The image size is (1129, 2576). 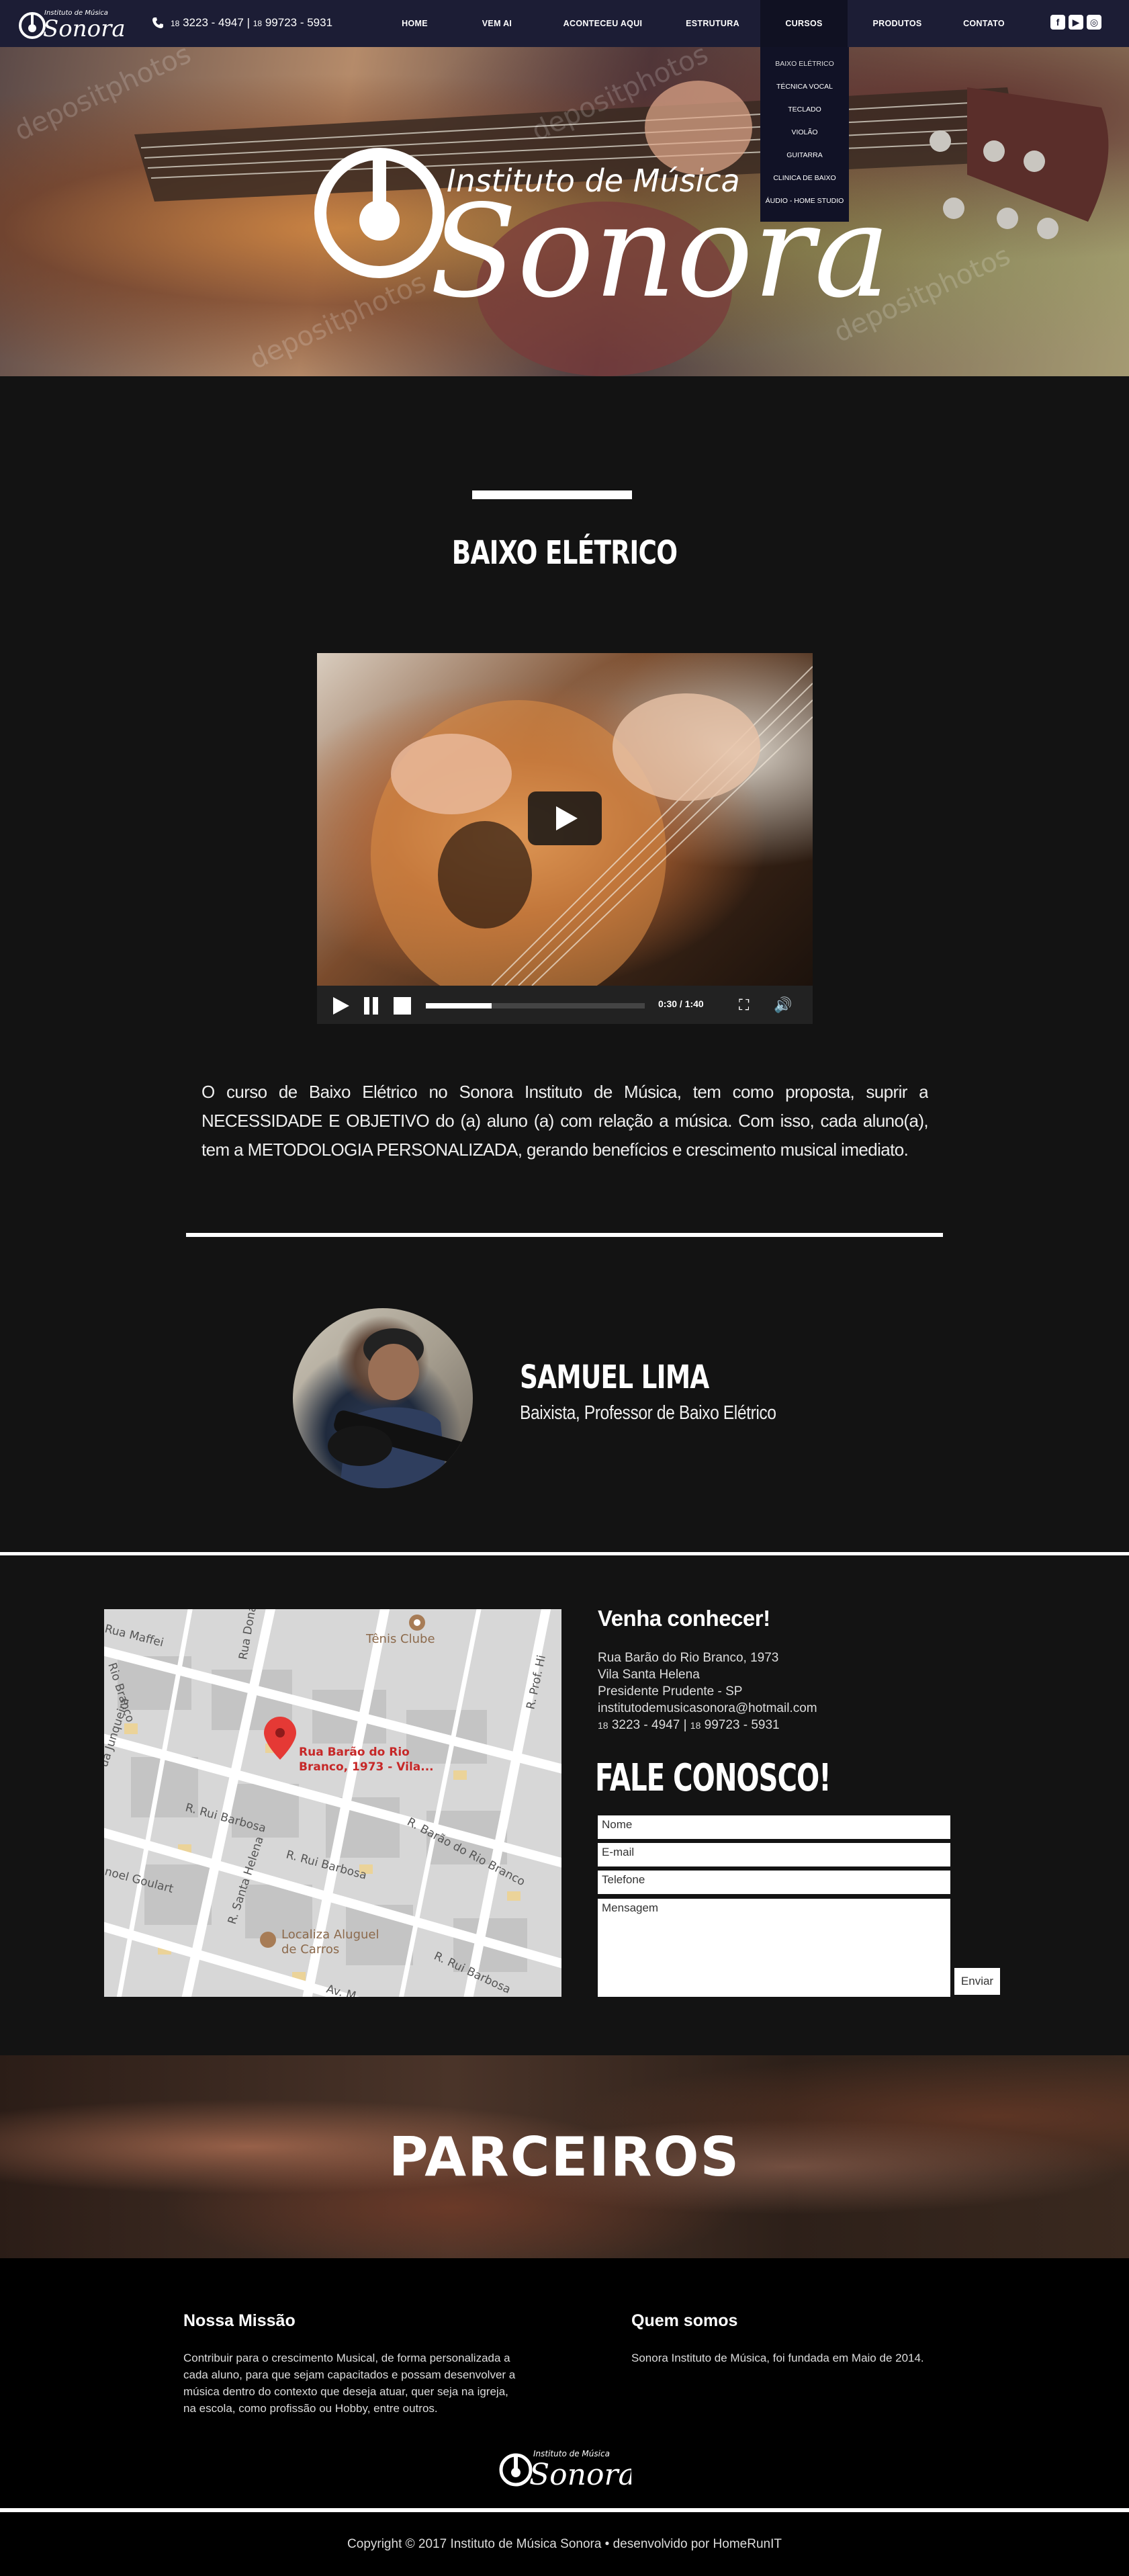 I want to click on dropdown-clinica-de-baixo: CLINICA DE BAIXO, so click(x=805, y=178).